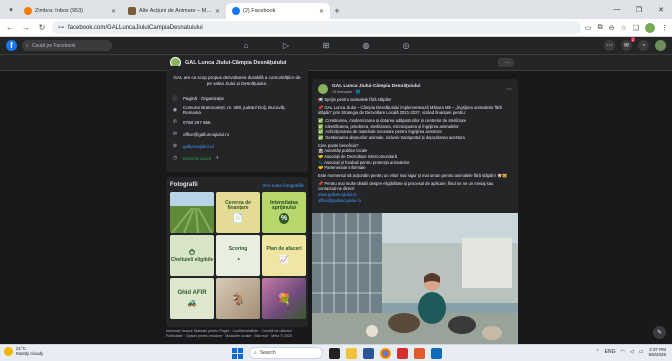 The width and height of the screenshot is (672, 361). Describe the element at coordinates (342, 168) in the screenshot. I see `post-line: 🤝 Parteneriate informale` at that location.